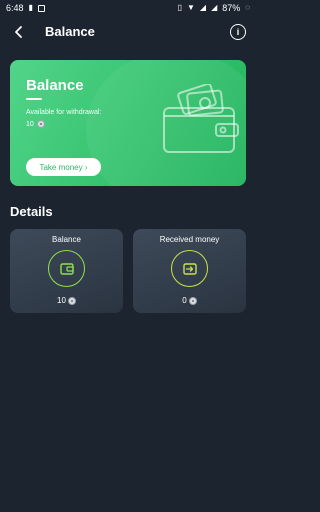 Image resolution: width=320 pixels, height=512 pixels. I want to click on withdraw-value: 10, so click(30, 124).